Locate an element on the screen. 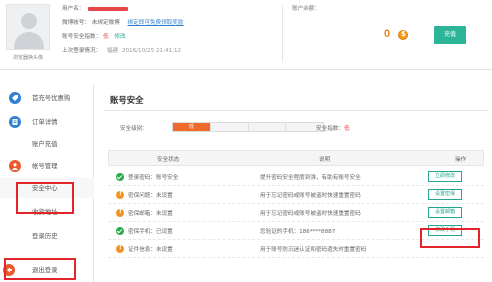 The image size is (492, 282). sidebar-item-orders: 订单详情 is located at coordinates (47, 122).